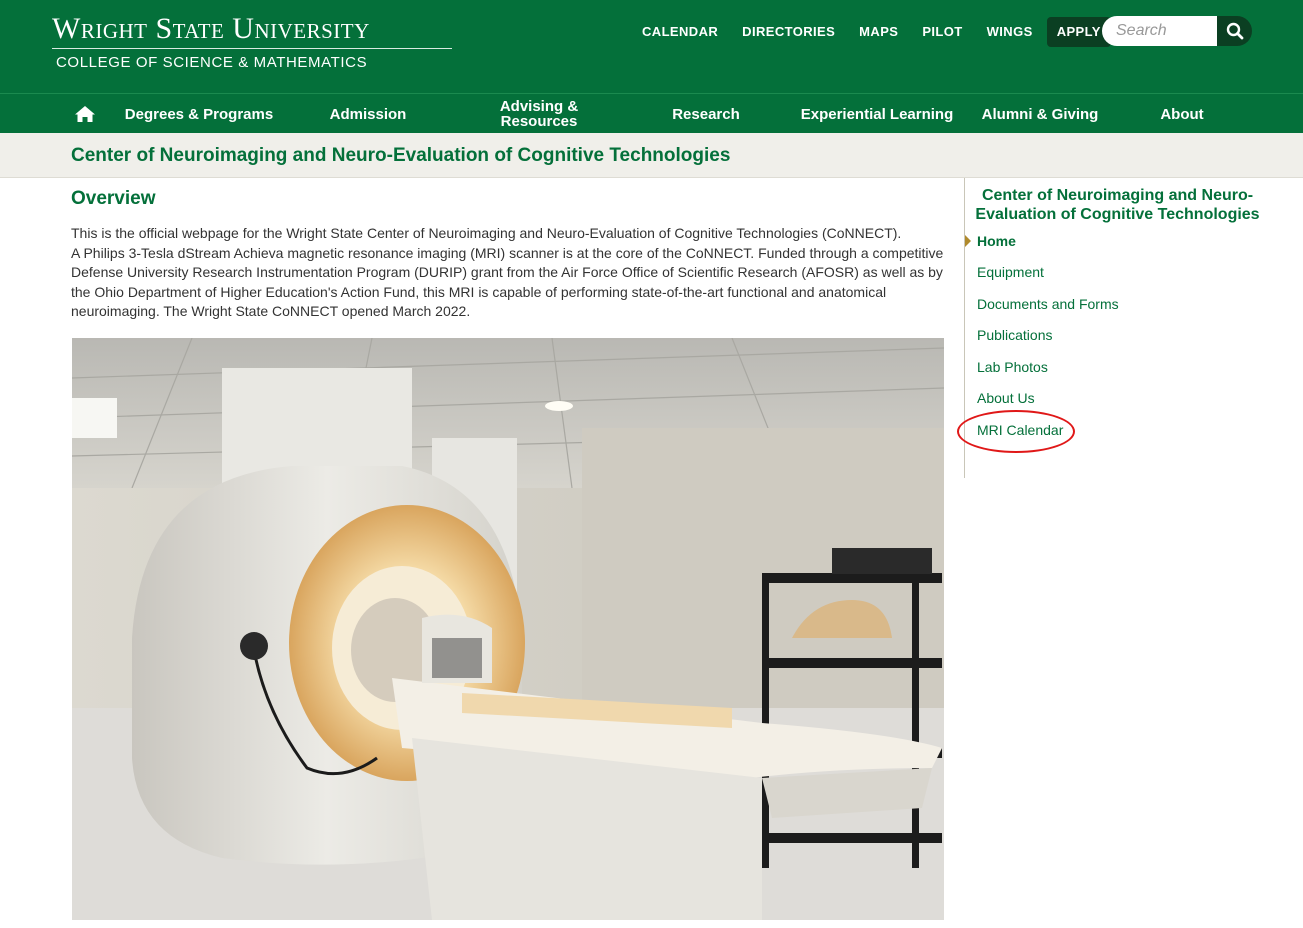 The width and height of the screenshot is (1303, 928). What do you see at coordinates (680, 32) in the screenshot?
I see `utility-link-calendar: CALENDAR` at bounding box center [680, 32].